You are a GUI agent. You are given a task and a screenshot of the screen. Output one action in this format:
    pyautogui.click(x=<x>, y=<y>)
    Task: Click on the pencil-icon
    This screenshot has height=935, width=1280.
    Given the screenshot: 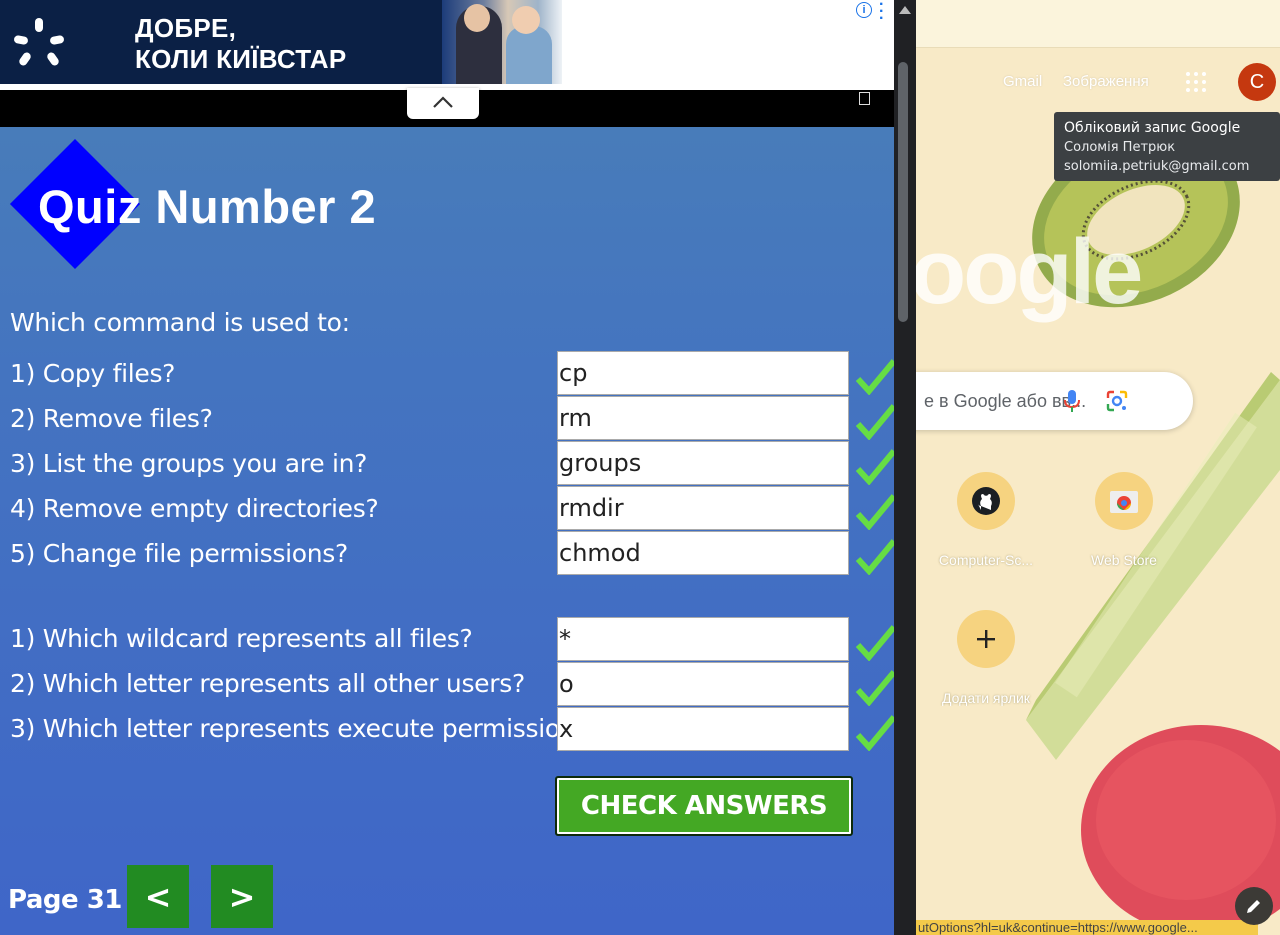 What is the action you would take?
    pyautogui.click(x=1253, y=906)
    